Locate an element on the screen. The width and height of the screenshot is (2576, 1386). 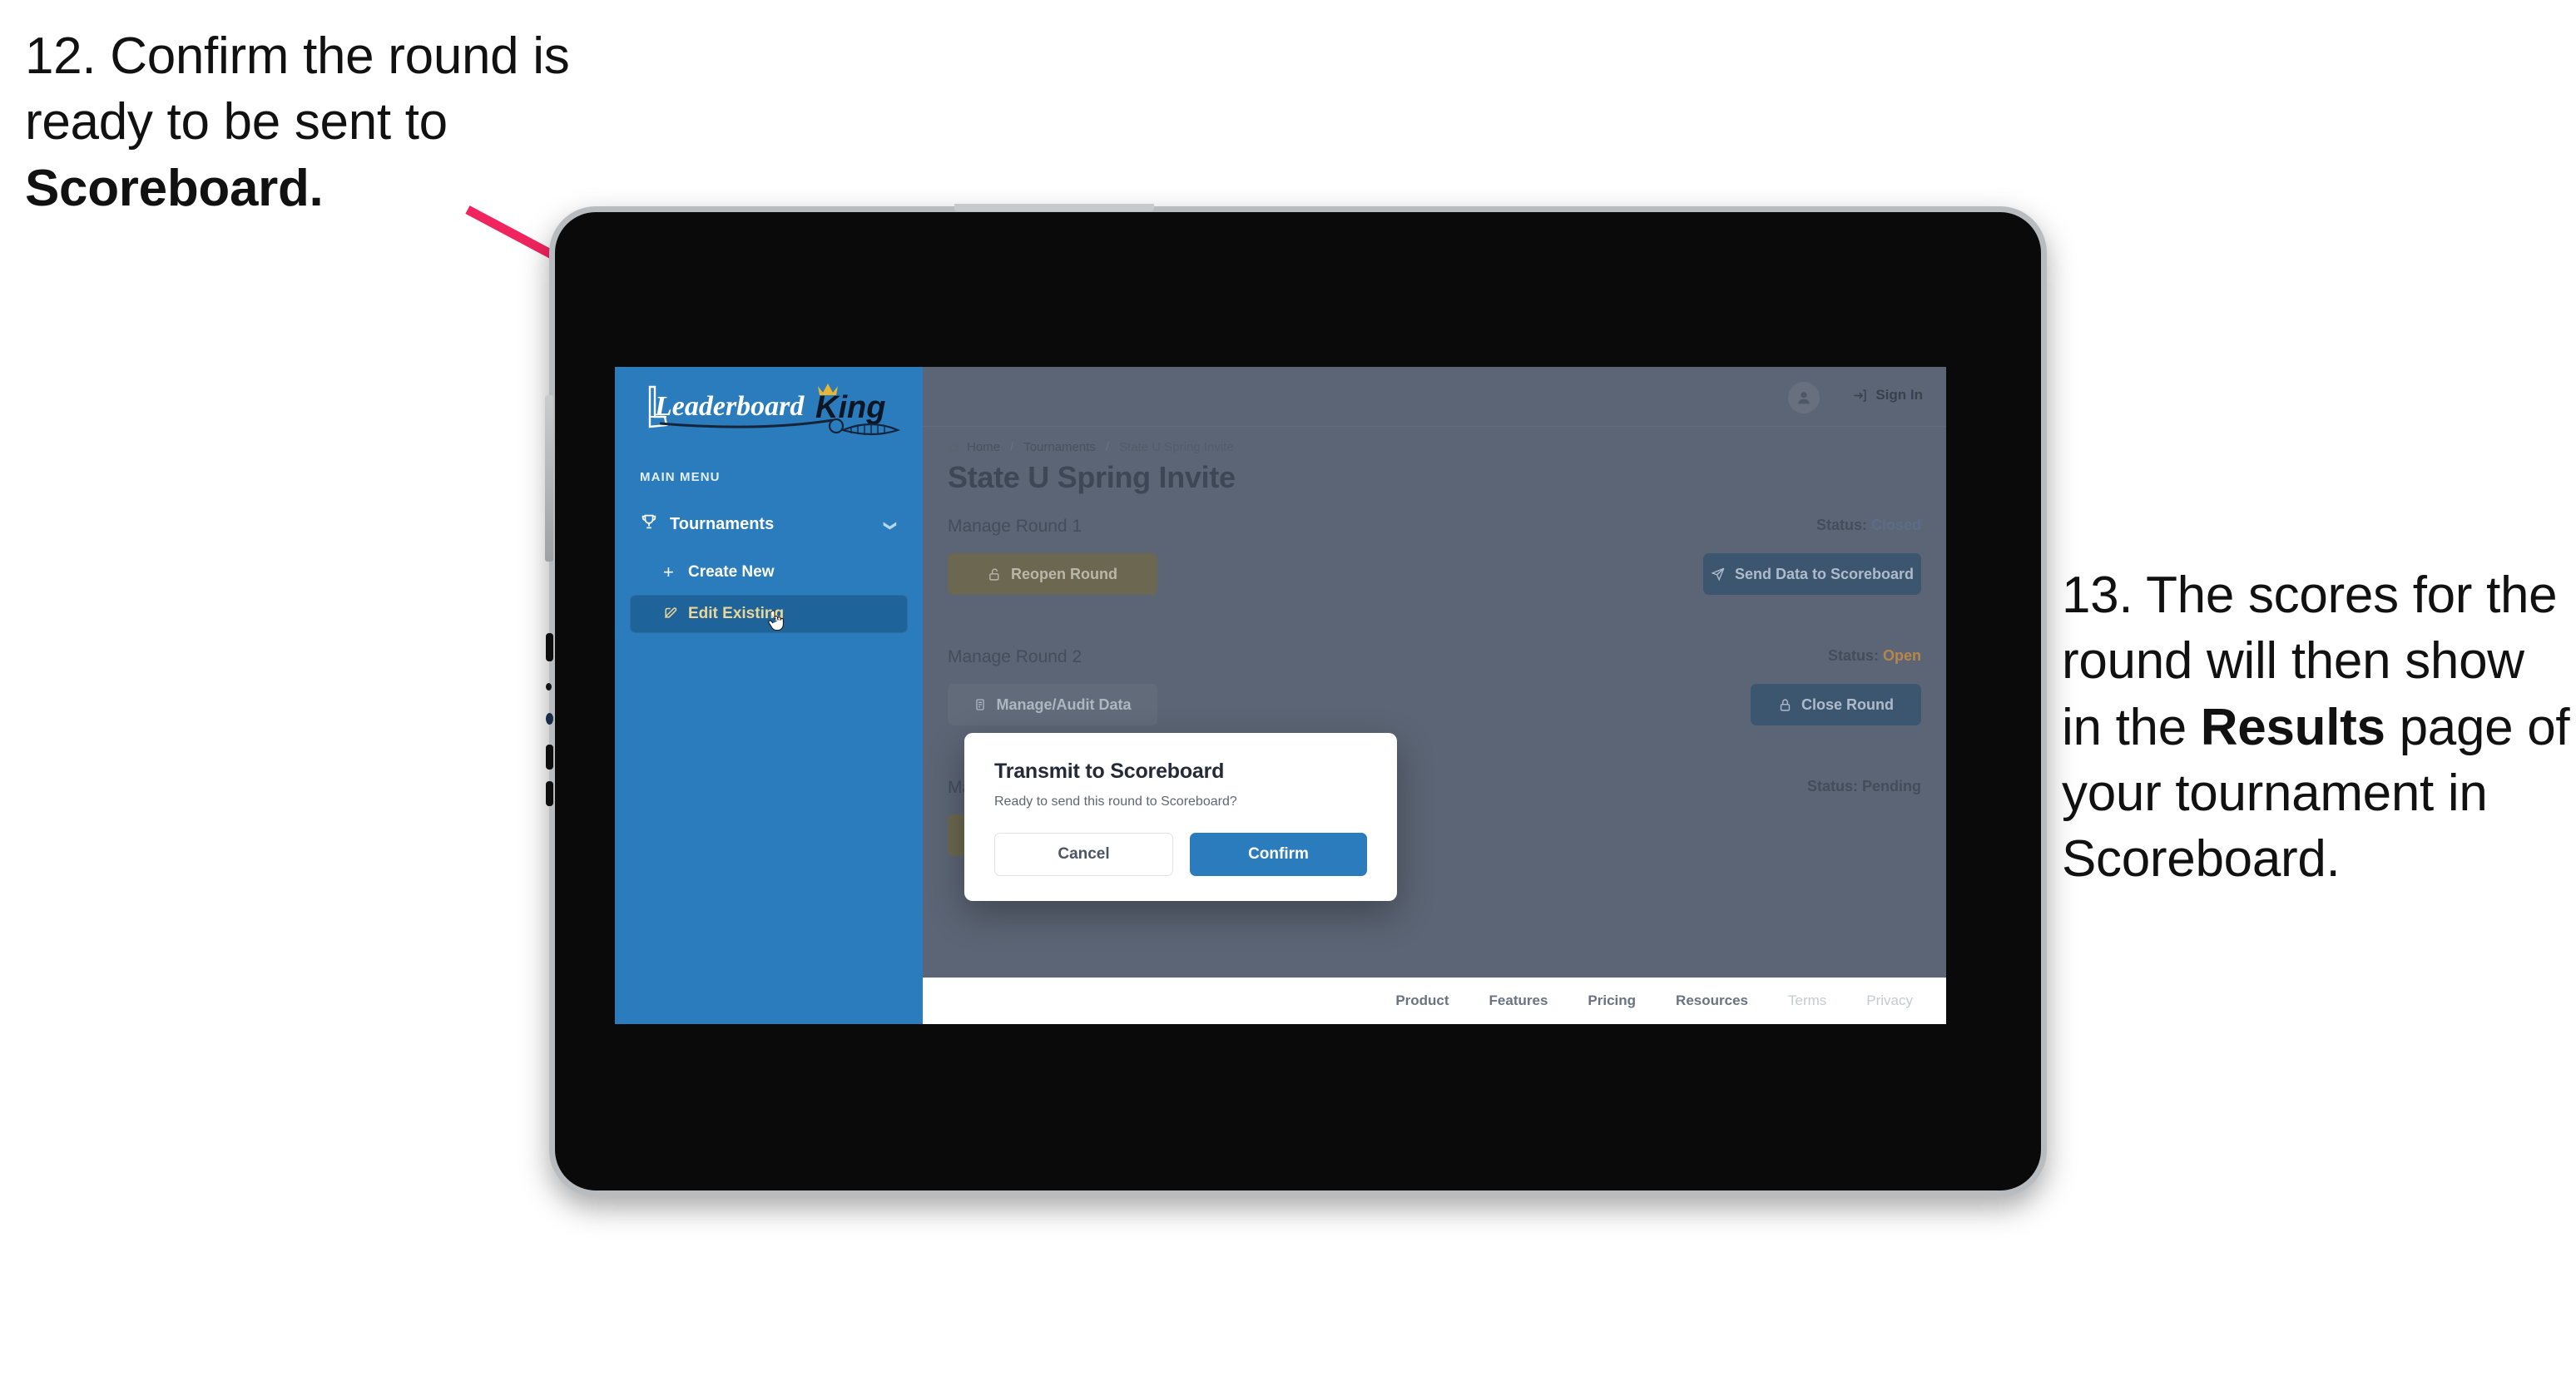
sidebar-item-tournaments: Tournaments ❯ is located at coordinates (769, 524).